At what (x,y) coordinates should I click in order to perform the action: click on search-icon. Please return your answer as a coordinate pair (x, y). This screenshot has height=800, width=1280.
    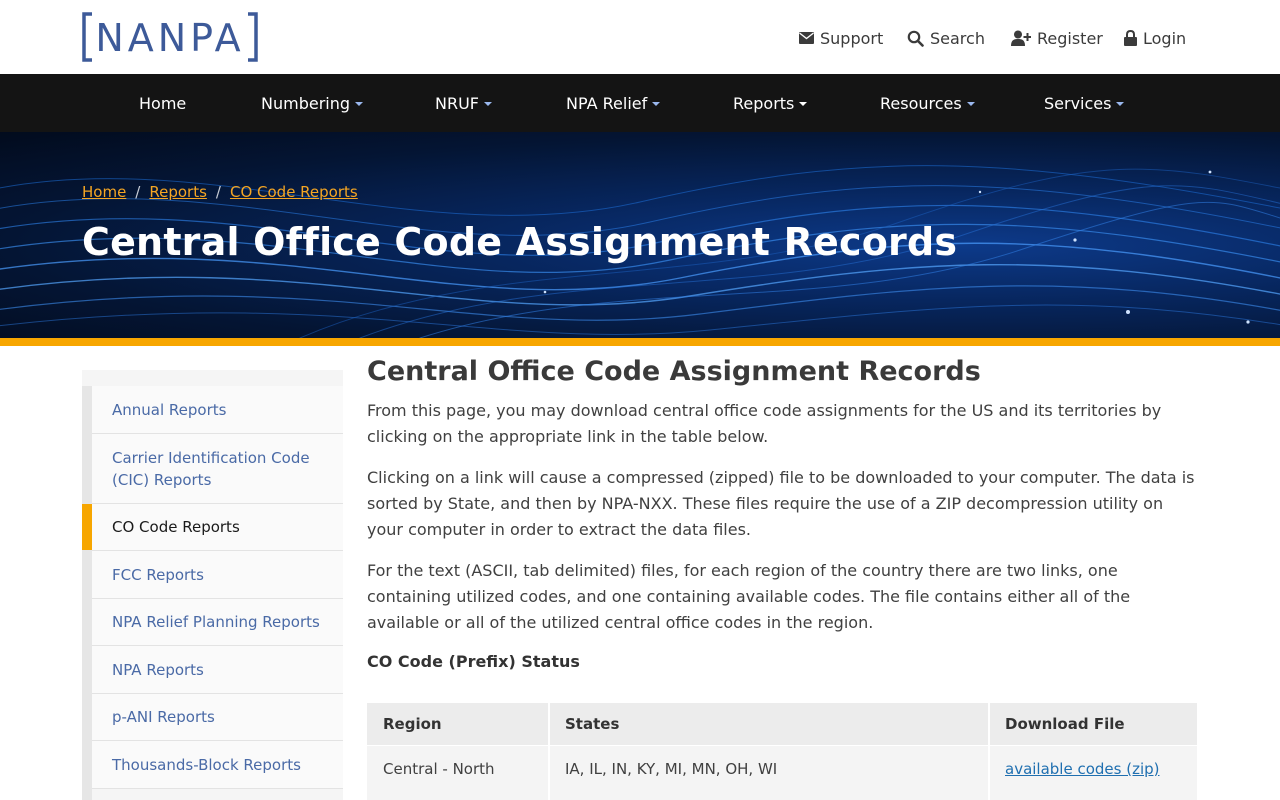
    Looking at the image, I should click on (915, 38).